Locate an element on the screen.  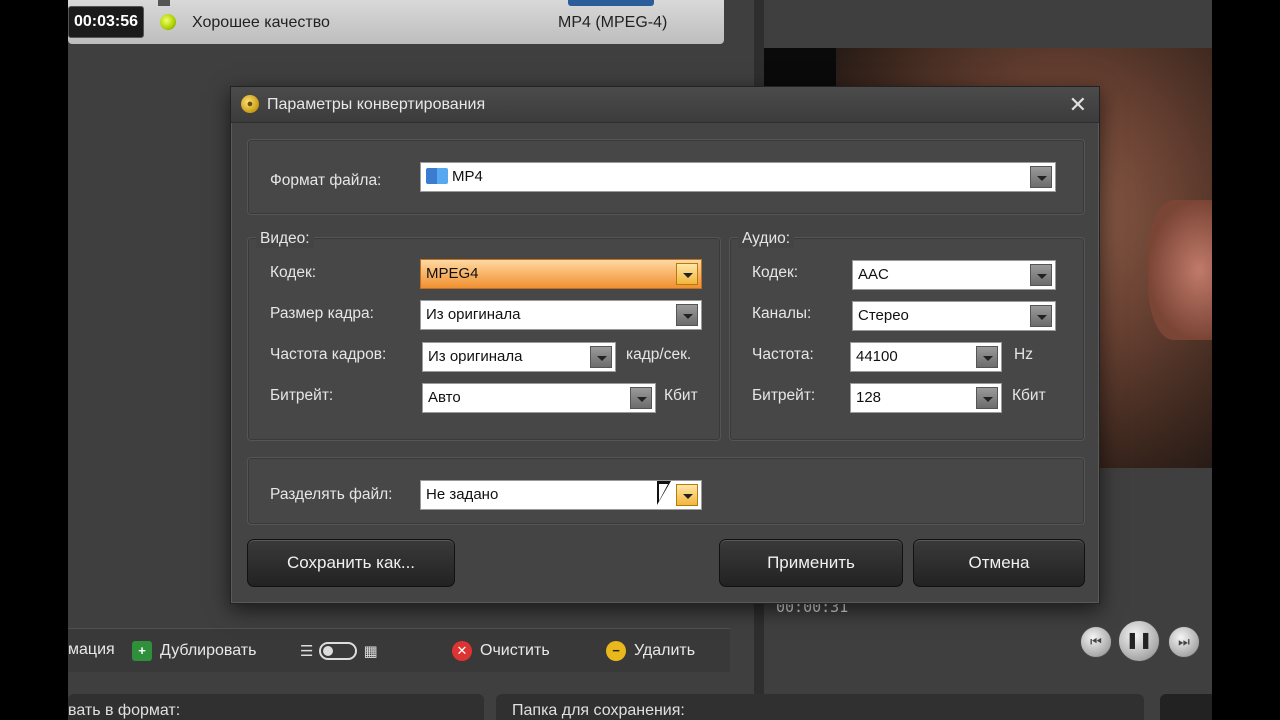
frame-size-value: Из оригинала is located at coordinates (473, 314).